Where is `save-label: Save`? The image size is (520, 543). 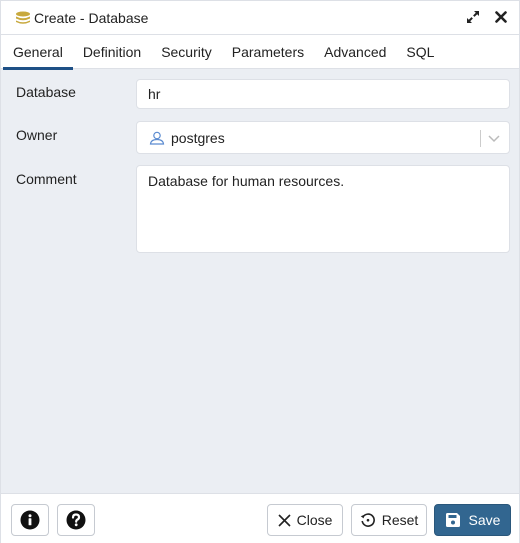 save-label: Save is located at coordinates (484, 520).